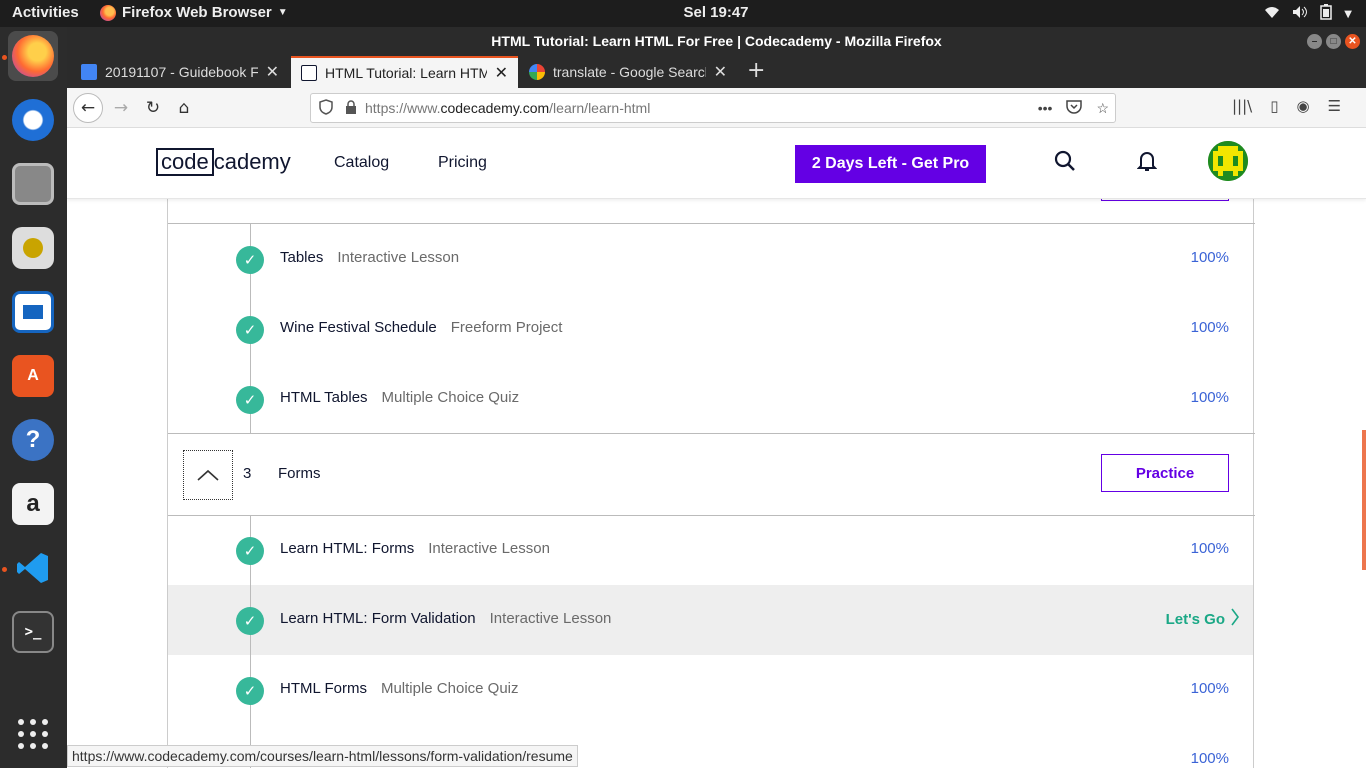 The width and height of the screenshot is (1366, 768). I want to click on tab-google-search: translate - Google Search ✕, so click(628, 72).